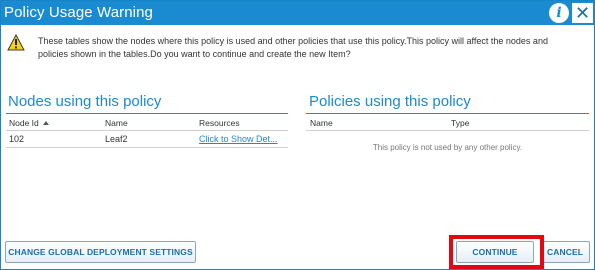  I want to click on column-header-node-id: Node Id, so click(29, 123).